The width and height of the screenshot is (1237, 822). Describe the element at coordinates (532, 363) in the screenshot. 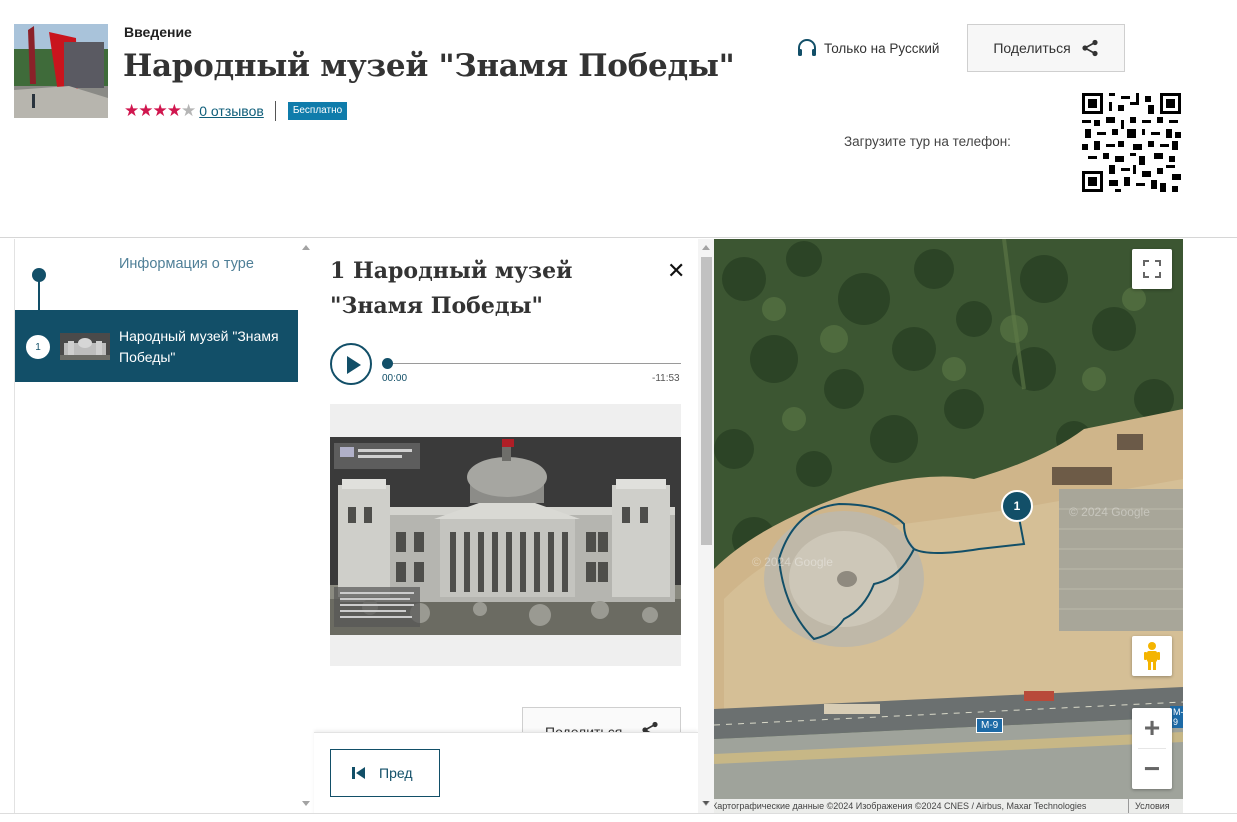

I see `audio-progress-bar` at that location.